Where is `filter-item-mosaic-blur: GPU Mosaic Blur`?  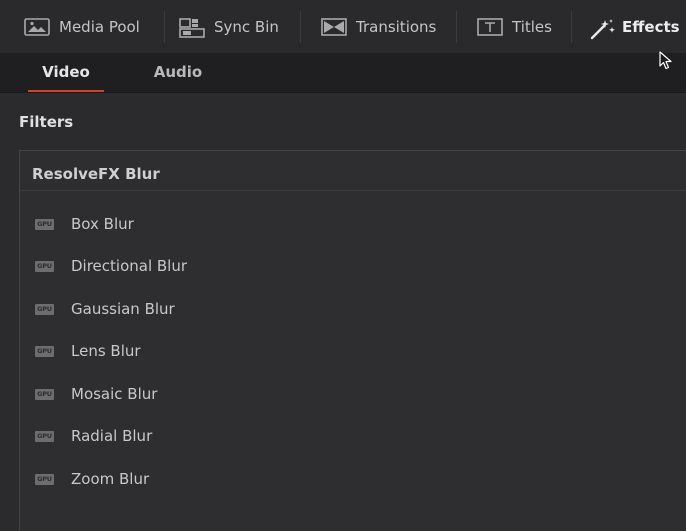 filter-item-mosaic-blur: GPU Mosaic Blur is located at coordinates (350, 394).